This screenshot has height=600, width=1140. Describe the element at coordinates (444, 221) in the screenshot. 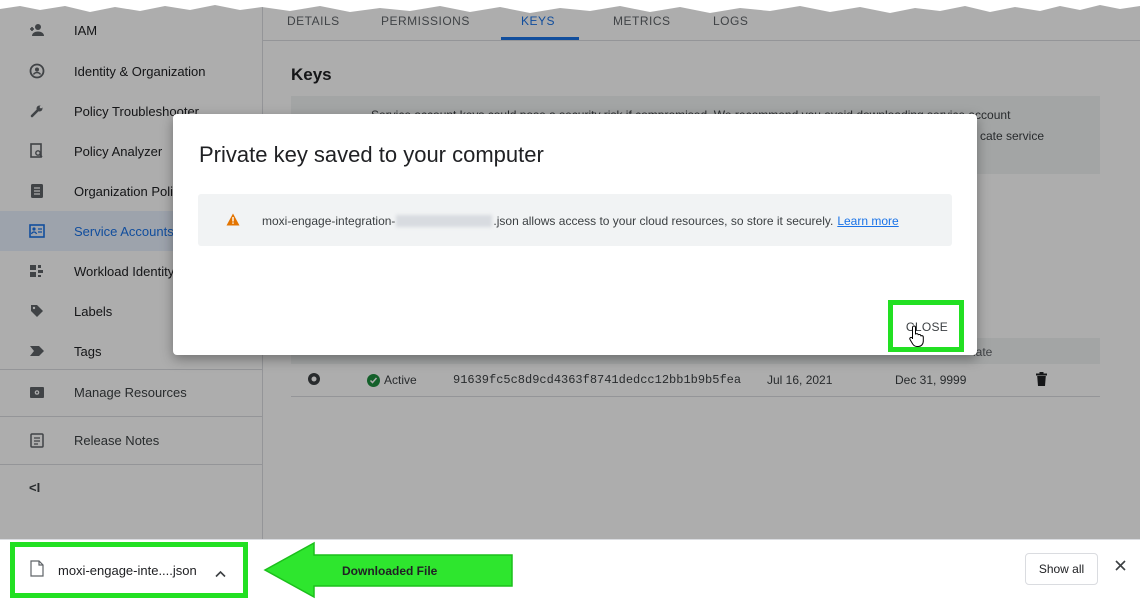

I see `redacted-id` at that location.